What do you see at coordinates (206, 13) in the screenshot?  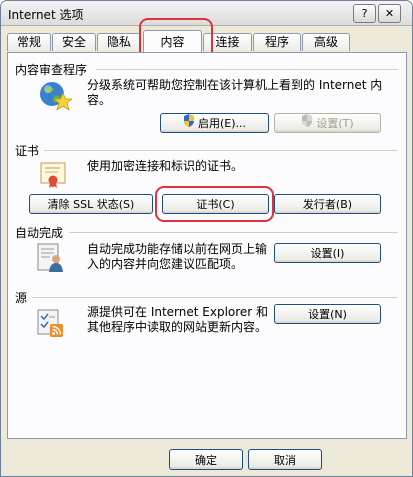 I see `title-bar: Internet 选项 ? ✕` at bounding box center [206, 13].